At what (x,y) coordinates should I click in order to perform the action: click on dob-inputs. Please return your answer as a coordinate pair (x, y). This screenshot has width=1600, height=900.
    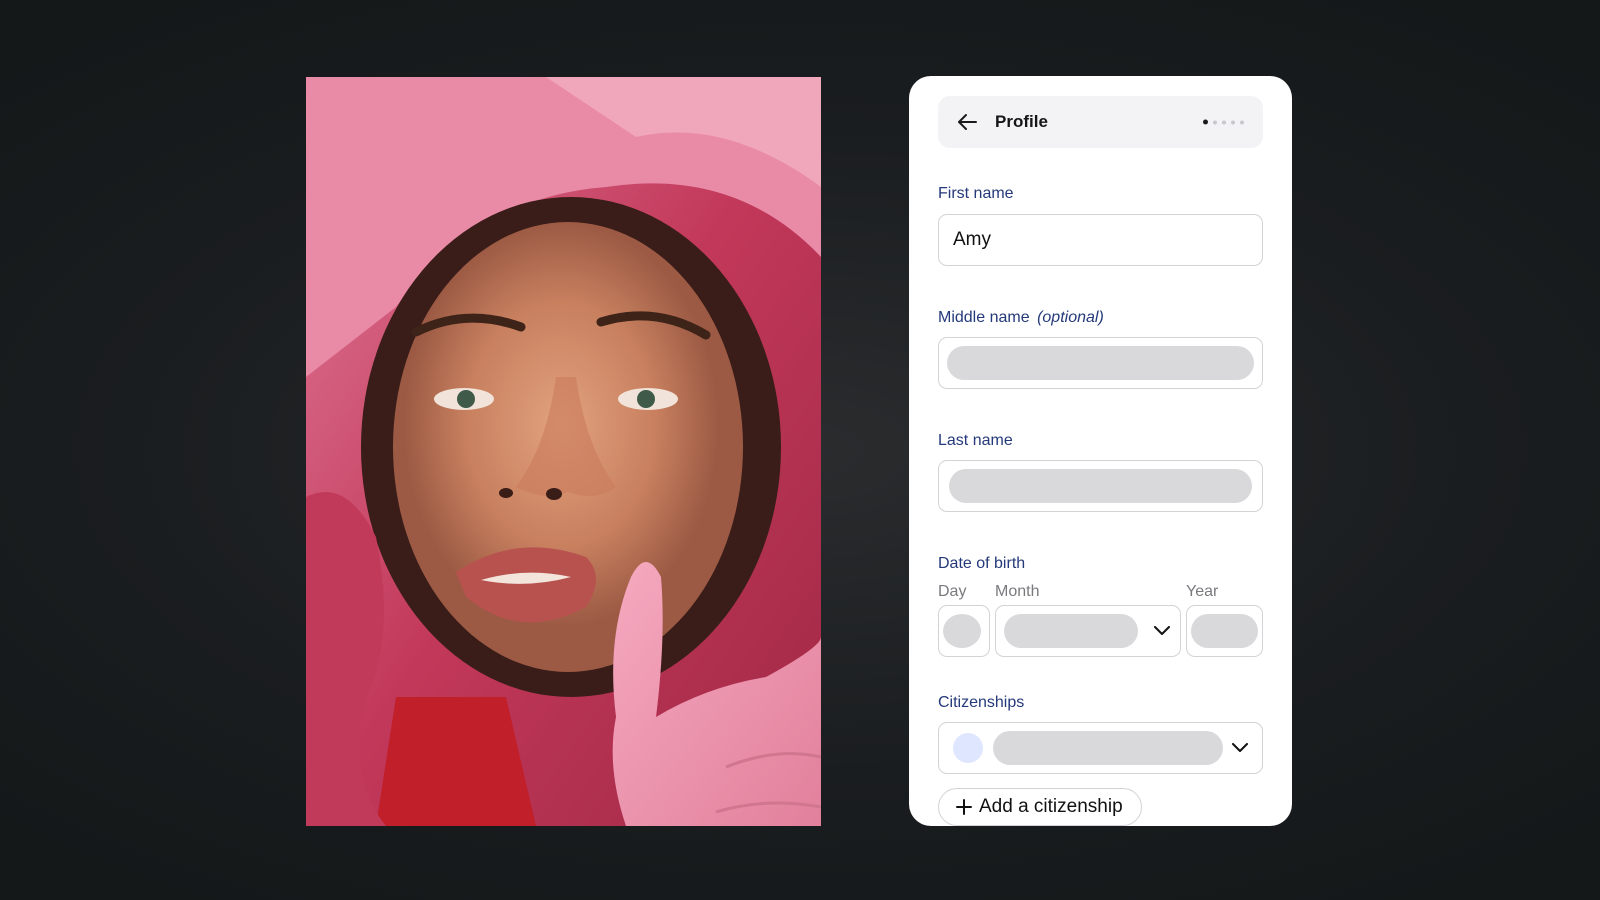
    Looking at the image, I should click on (1100, 631).